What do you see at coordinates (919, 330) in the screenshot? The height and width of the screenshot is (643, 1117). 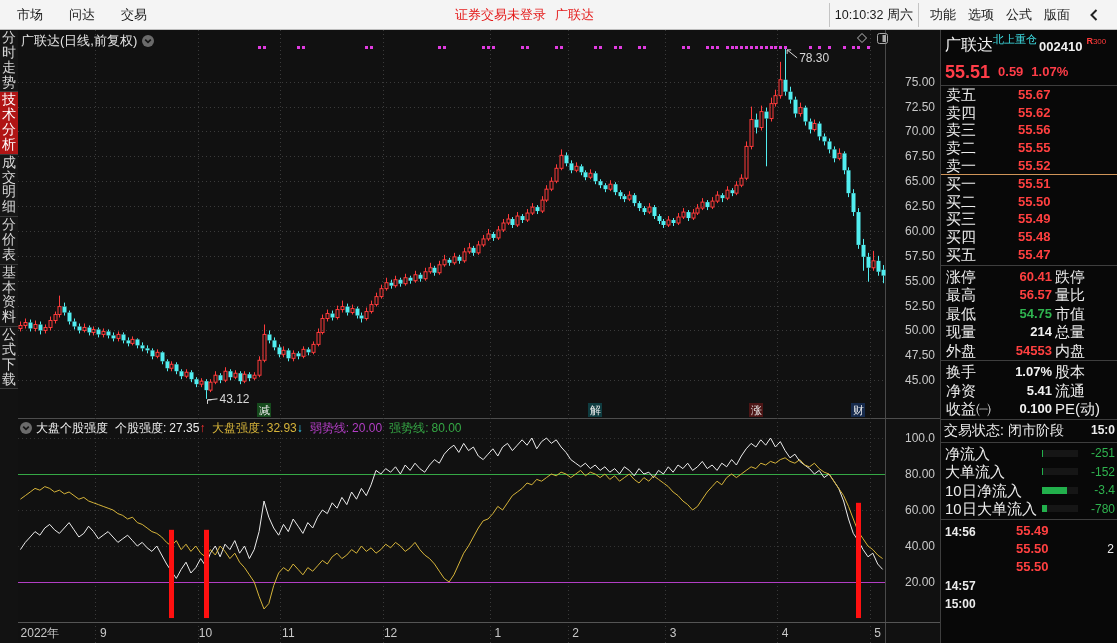 I see `price-axis-label: 50.00` at bounding box center [919, 330].